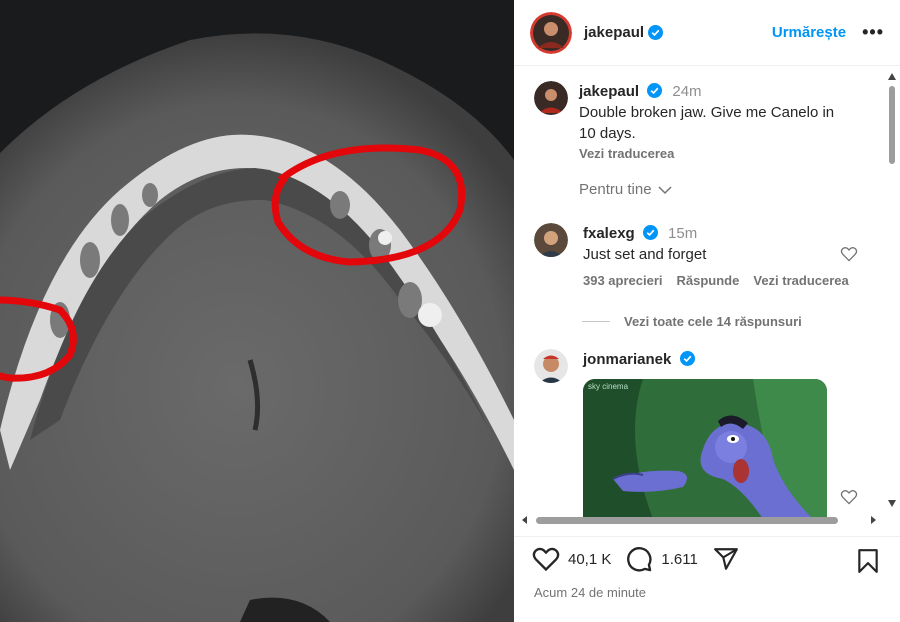 The width and height of the screenshot is (900, 622). Describe the element at coordinates (596, 321) in the screenshot. I see `replies-divider` at that location.